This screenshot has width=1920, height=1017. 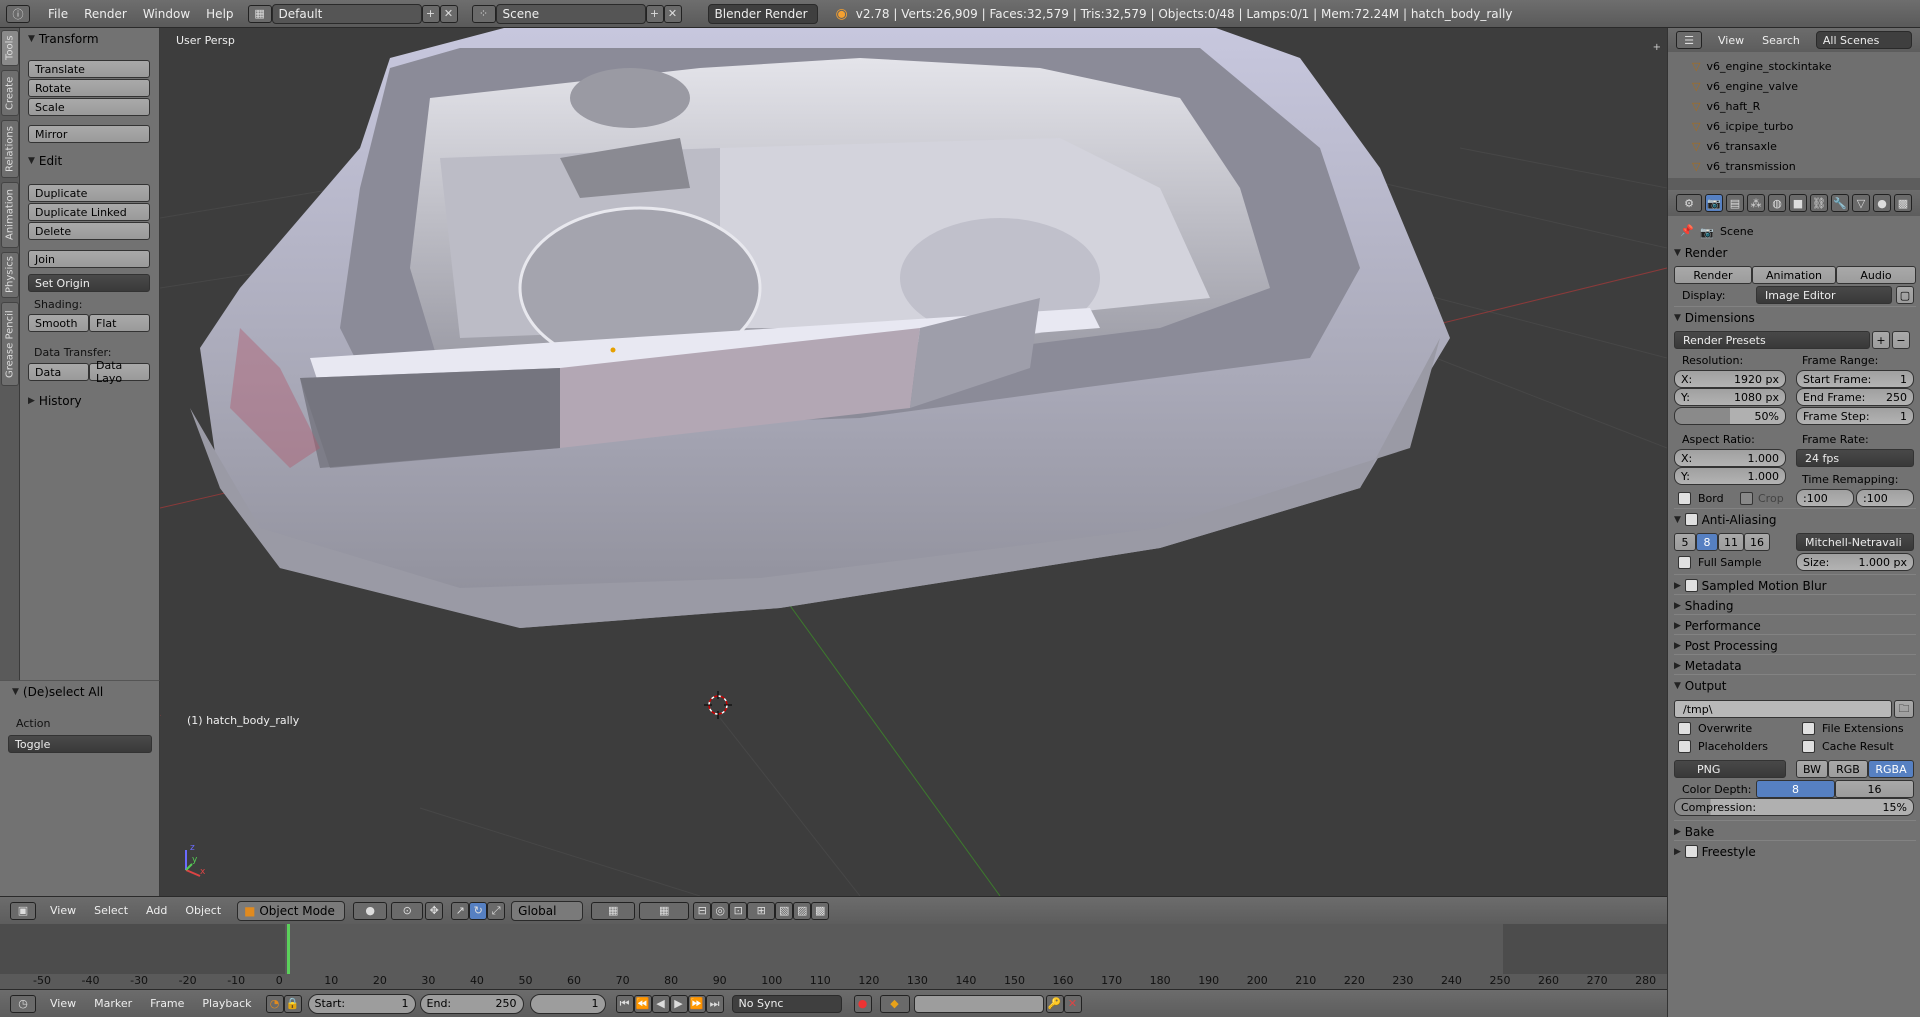 What do you see at coordinates (10, 275) in the screenshot?
I see `tab-physics: Physics` at bounding box center [10, 275].